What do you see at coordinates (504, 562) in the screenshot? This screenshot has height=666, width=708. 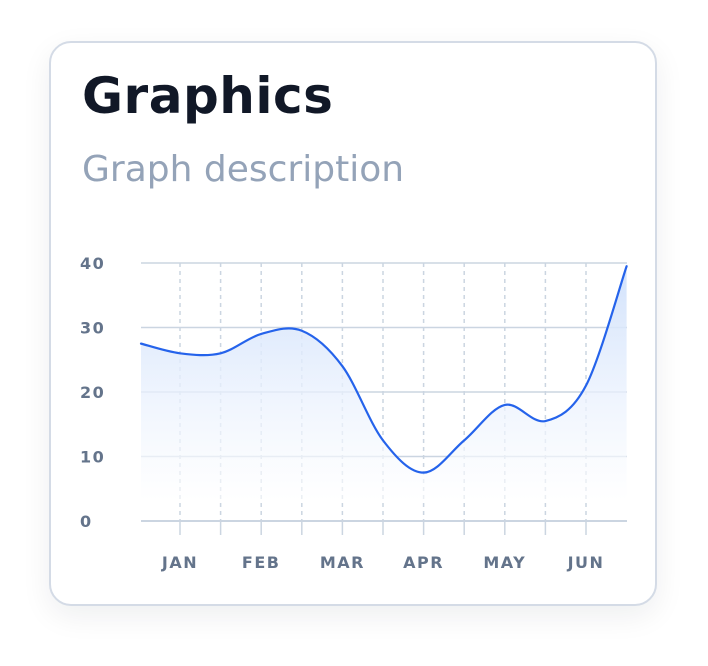 I see `x-tick-label: MAY` at bounding box center [504, 562].